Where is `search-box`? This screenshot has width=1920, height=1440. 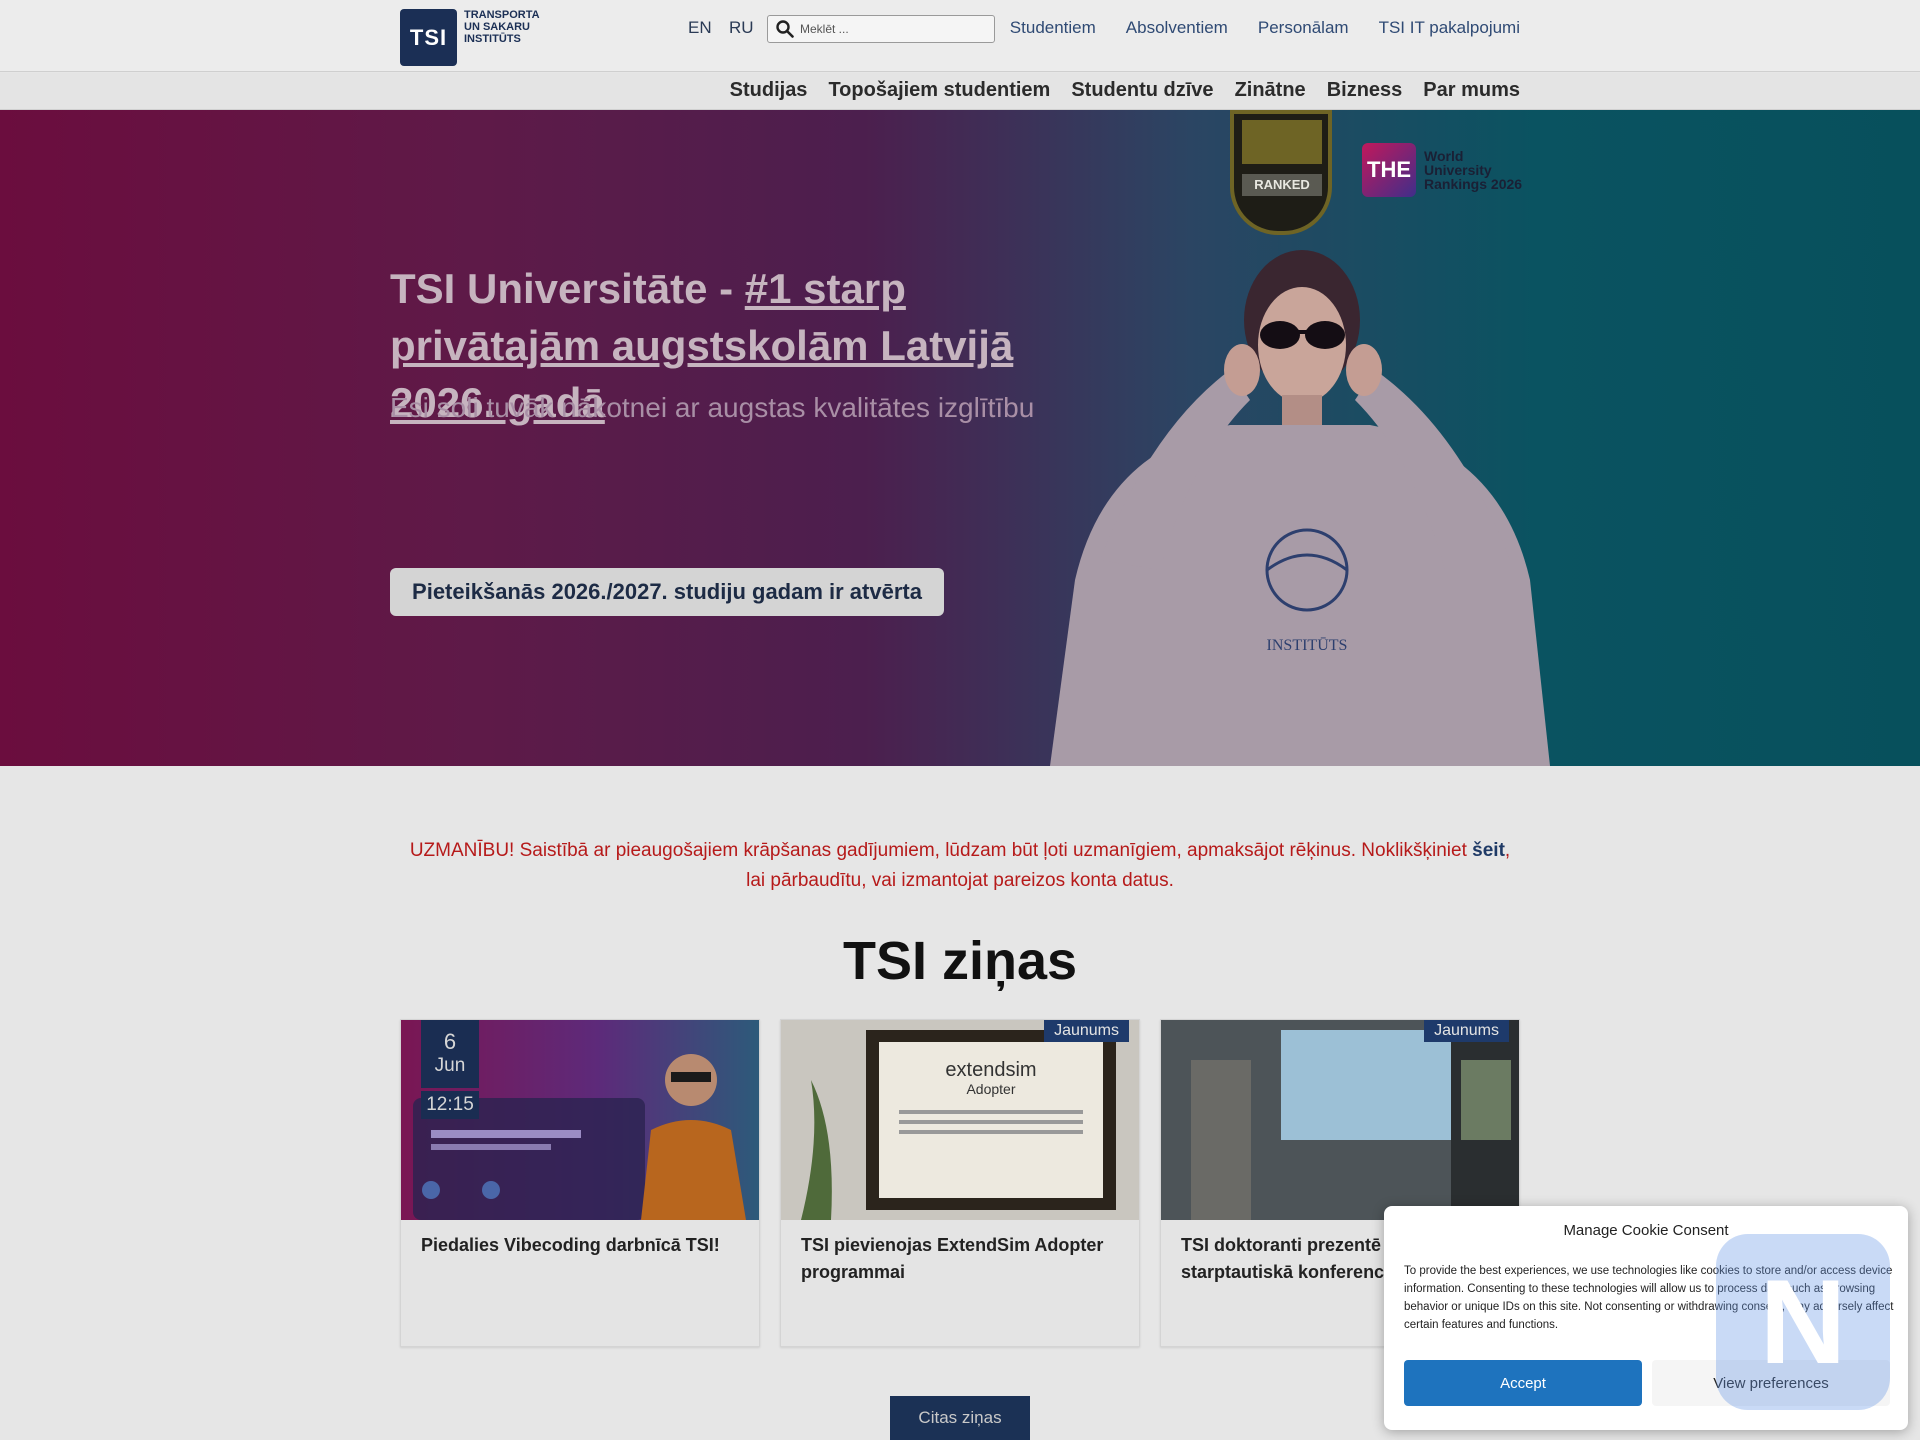
search-box is located at coordinates (881, 29).